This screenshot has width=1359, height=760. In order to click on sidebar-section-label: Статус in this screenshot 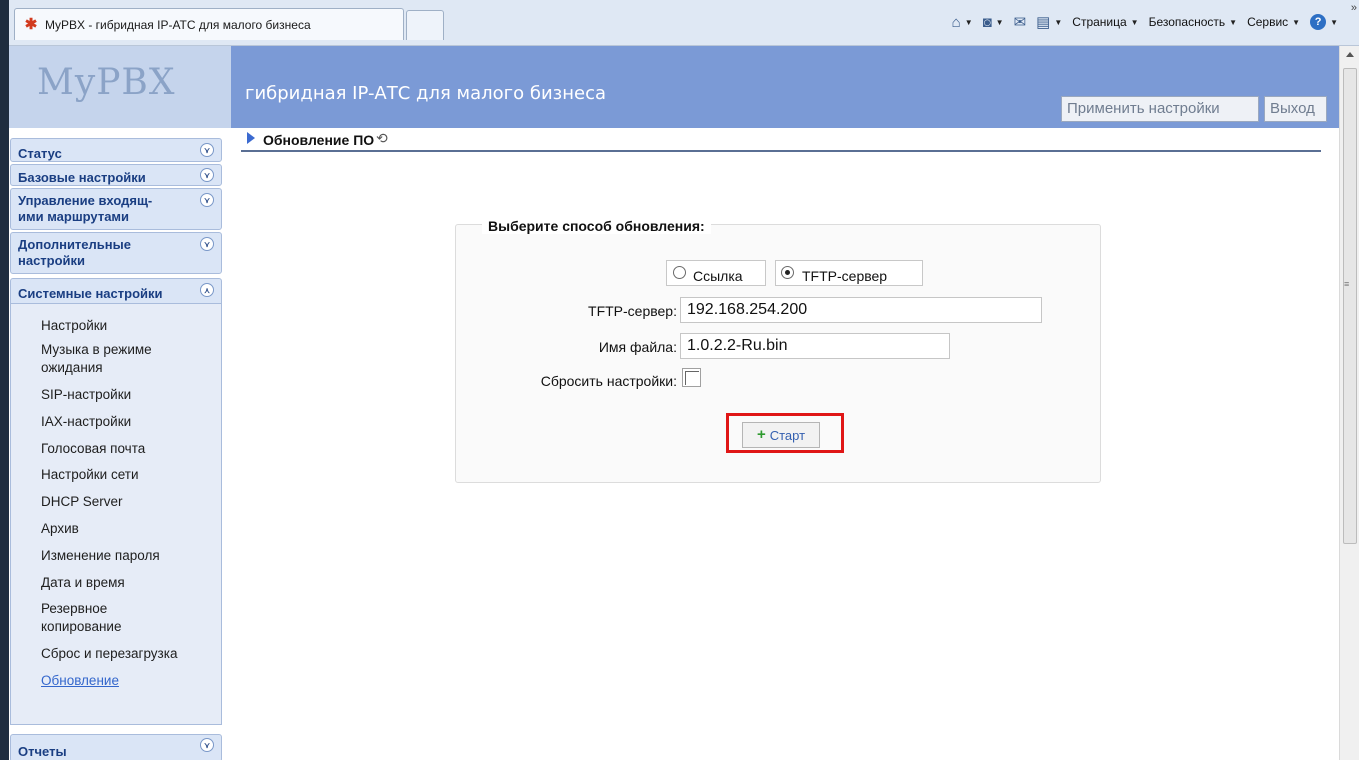, I will do `click(40, 153)`.